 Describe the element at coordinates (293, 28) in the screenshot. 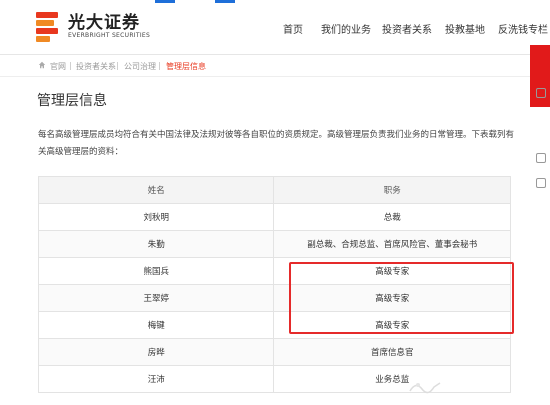

I see `nav-home: 首页` at that location.